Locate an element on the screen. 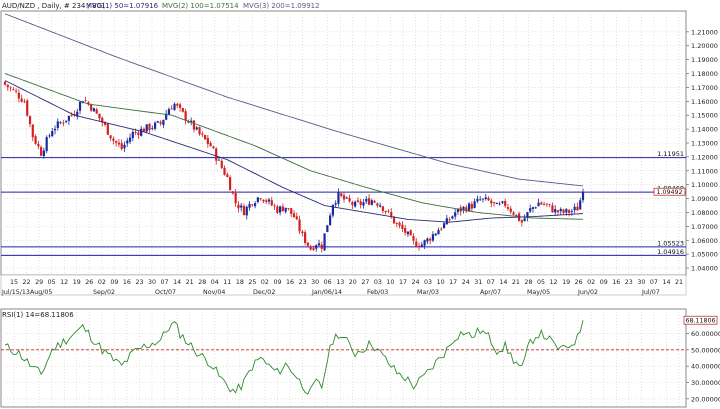 The image size is (720, 409). price-tick-label: 1.15000 is located at coordinates (704, 116).